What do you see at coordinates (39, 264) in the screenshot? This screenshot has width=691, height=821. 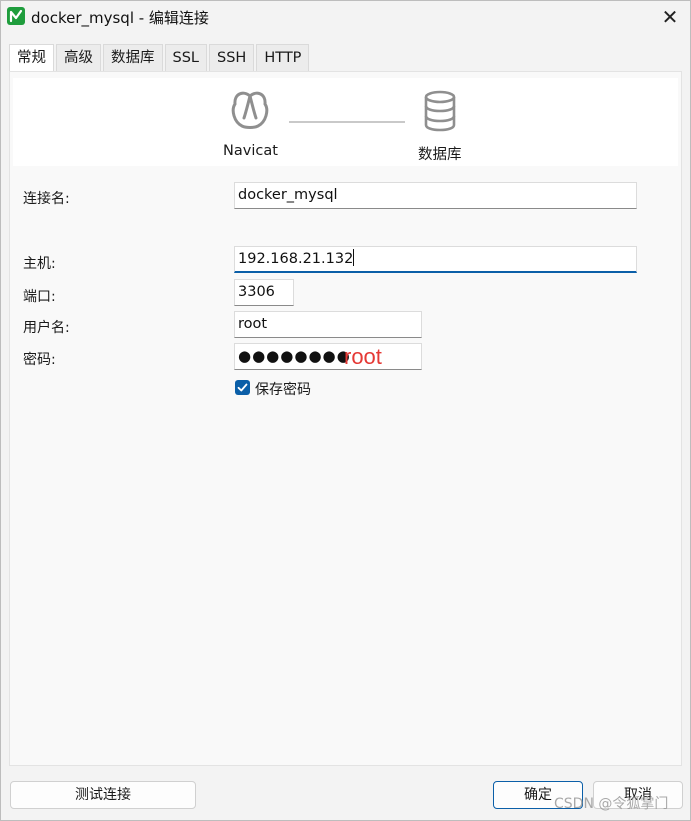 I see `host-label: 主机:` at bounding box center [39, 264].